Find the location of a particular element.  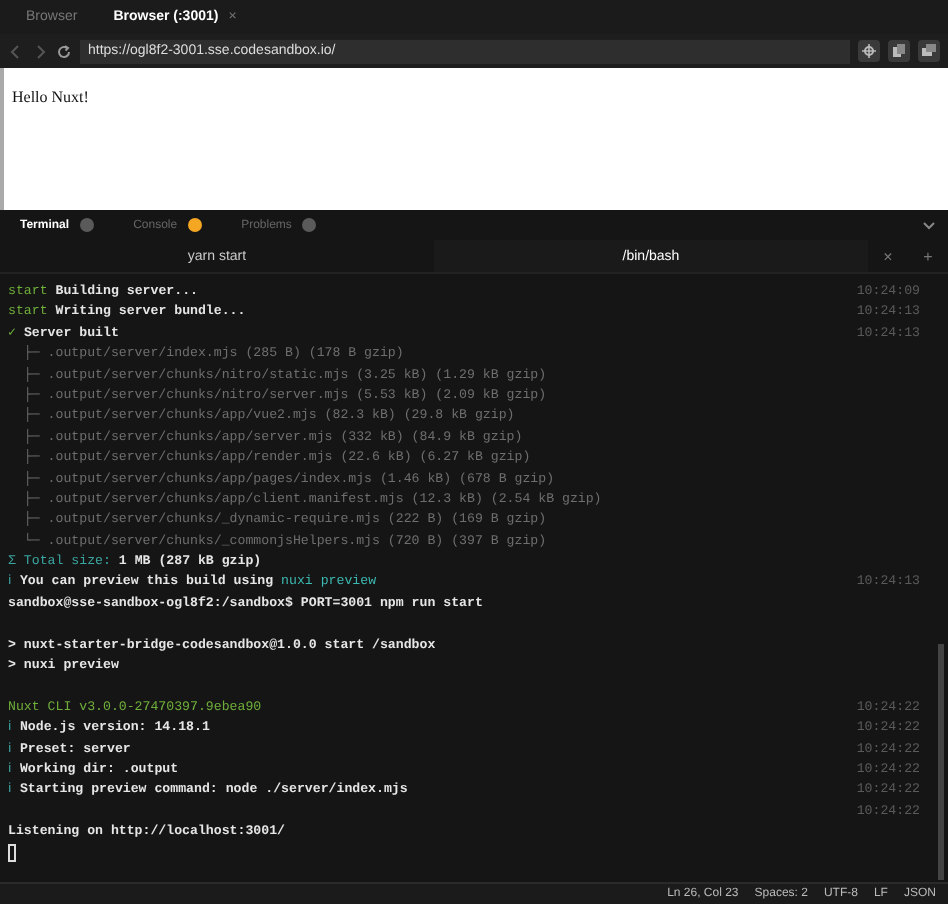

terminal-cursor is located at coordinates (12, 853).